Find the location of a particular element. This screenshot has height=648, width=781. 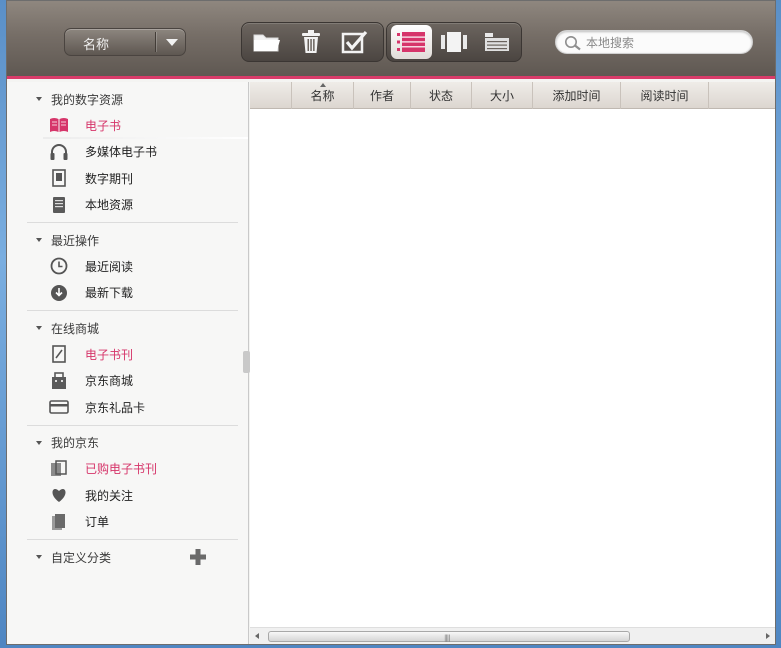

sidebar-item-latest-downloads: 最新下载 is located at coordinates (127, 293).